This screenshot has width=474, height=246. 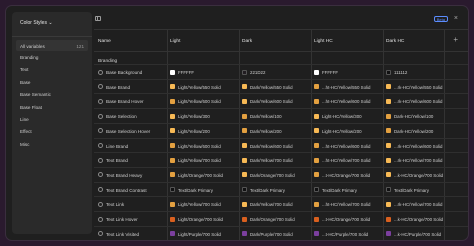 What do you see at coordinates (455, 40) in the screenshot?
I see `add-mode-button: +` at bounding box center [455, 40].